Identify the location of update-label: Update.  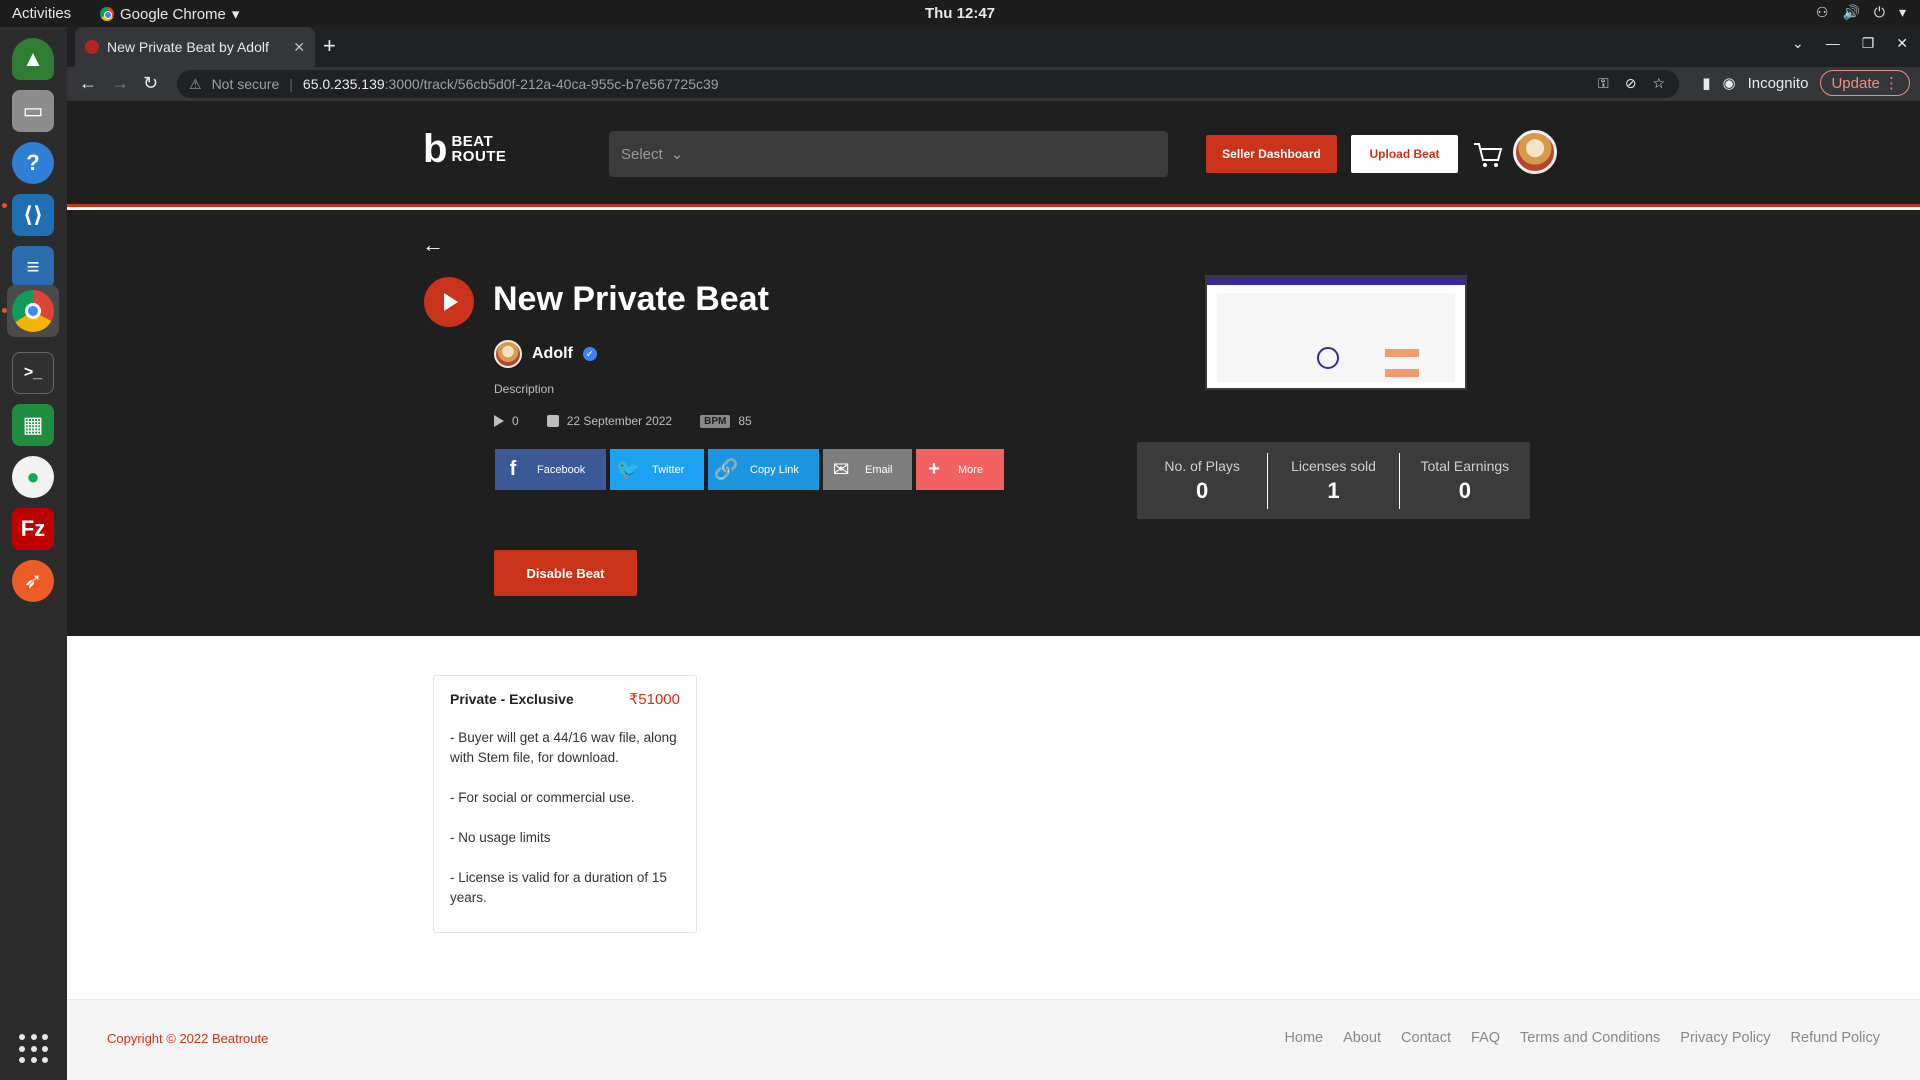
(1855, 83).